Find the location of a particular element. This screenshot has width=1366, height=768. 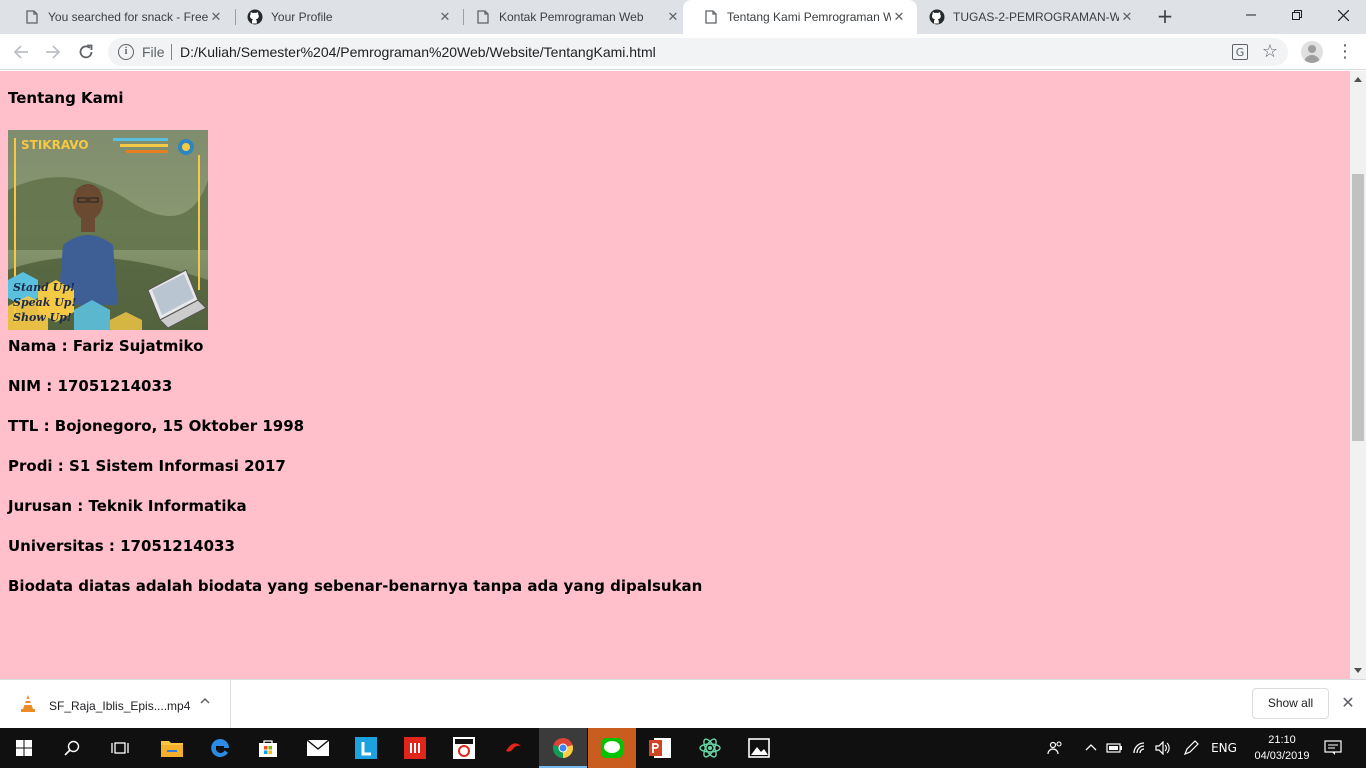

clock-date: 04/03/2019 is located at coordinates (1282, 756).